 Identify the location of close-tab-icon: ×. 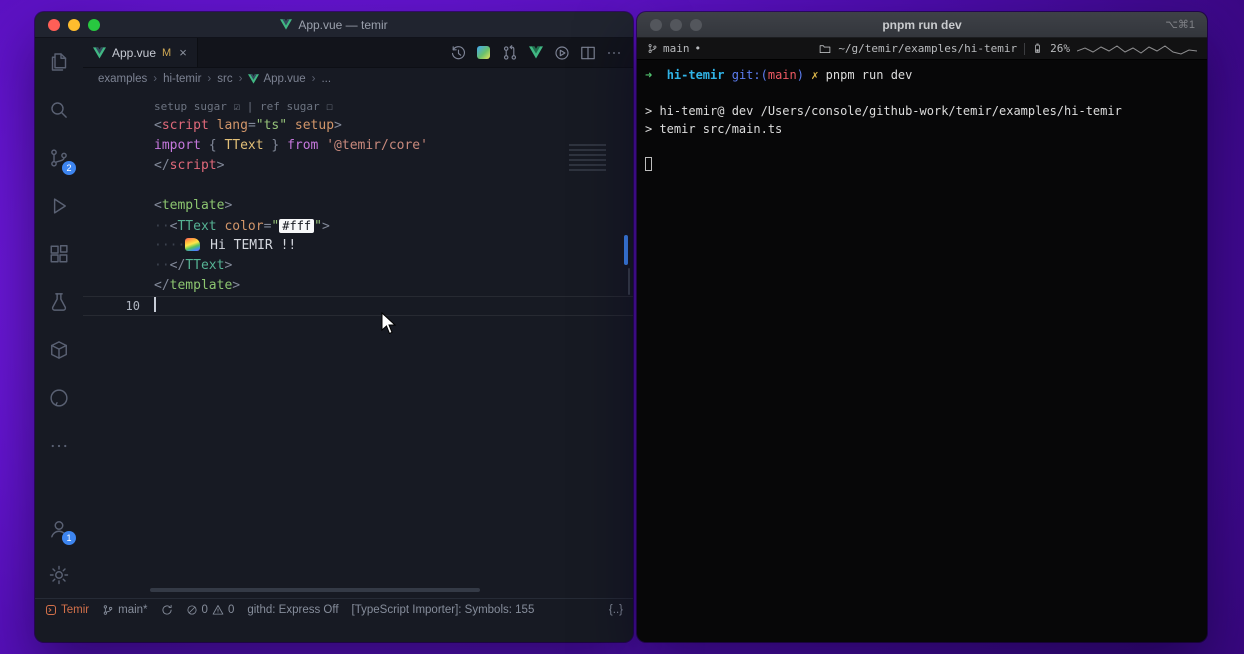
(183, 52).